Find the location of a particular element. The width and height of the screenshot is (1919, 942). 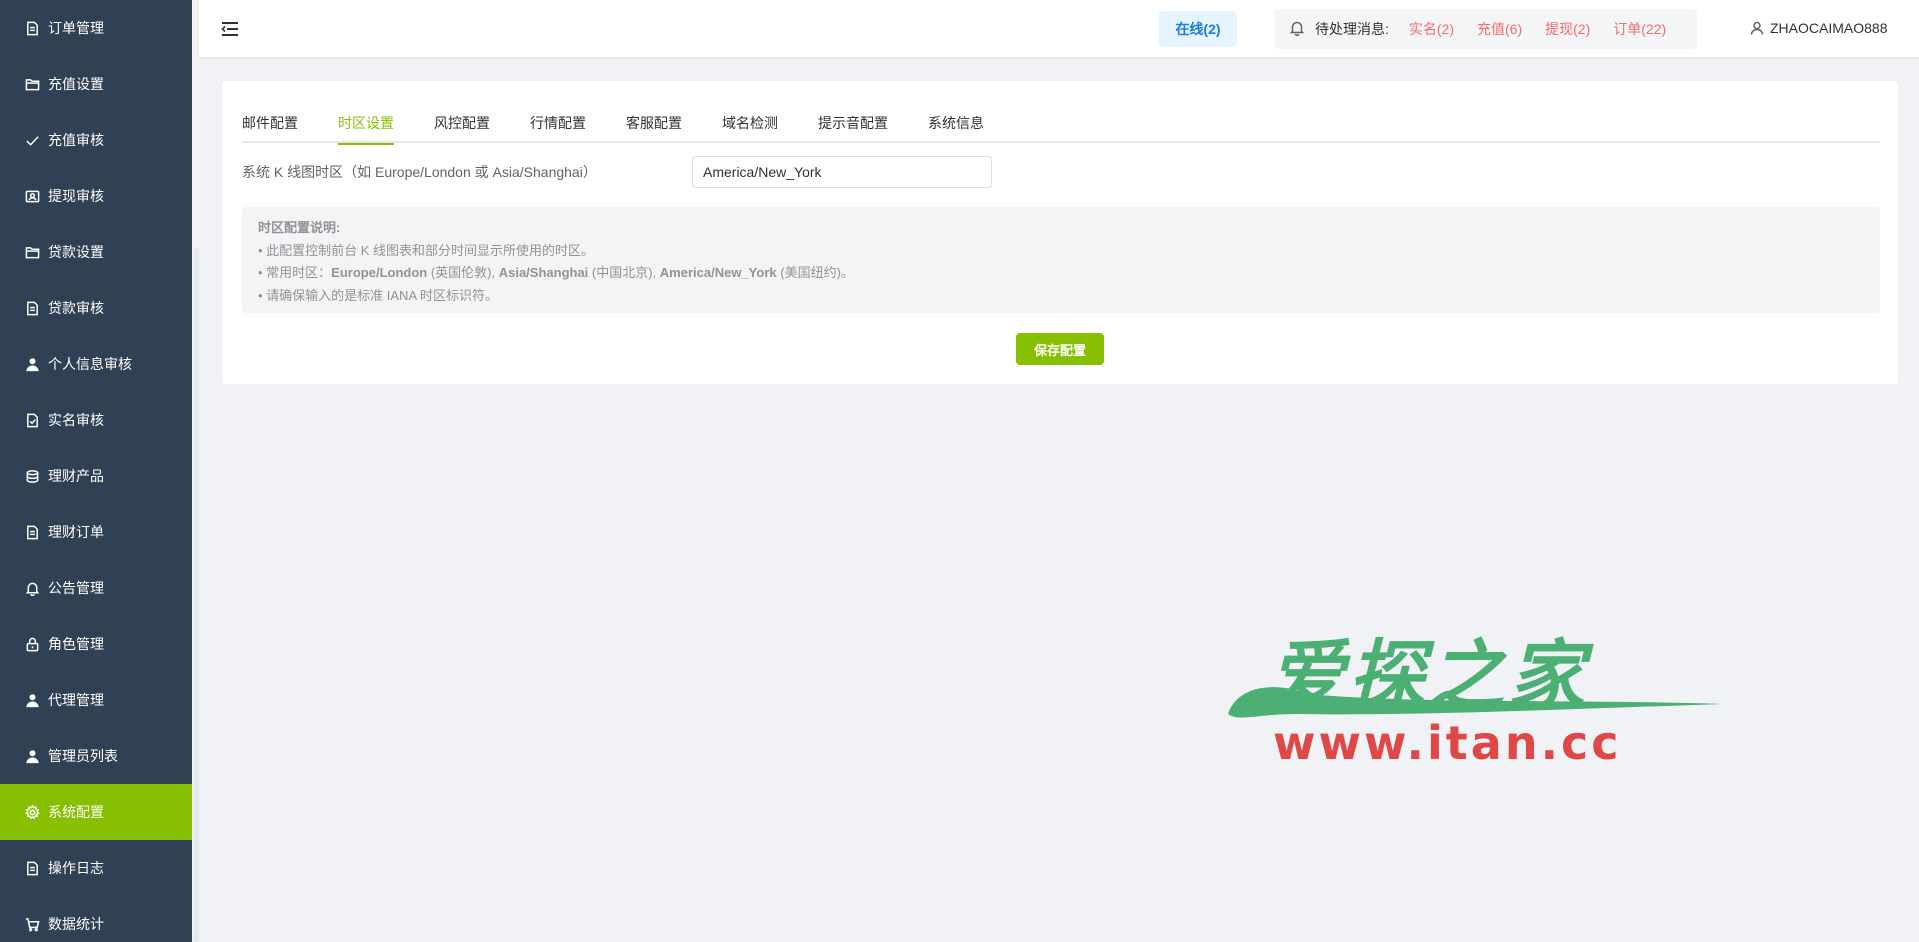

pending-messages: 待处理消息: 实名(2) 充值(6) 提现(2) 订单(22) is located at coordinates (1486, 29).